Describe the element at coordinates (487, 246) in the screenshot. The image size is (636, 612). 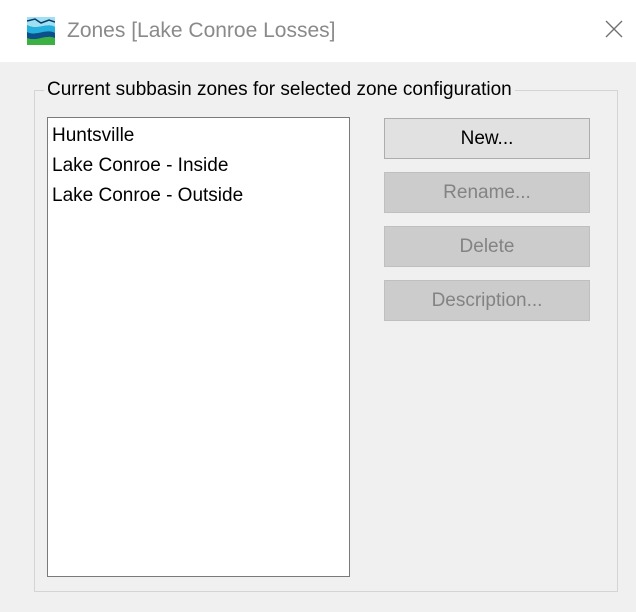
I see `delete-button: Delete` at that location.